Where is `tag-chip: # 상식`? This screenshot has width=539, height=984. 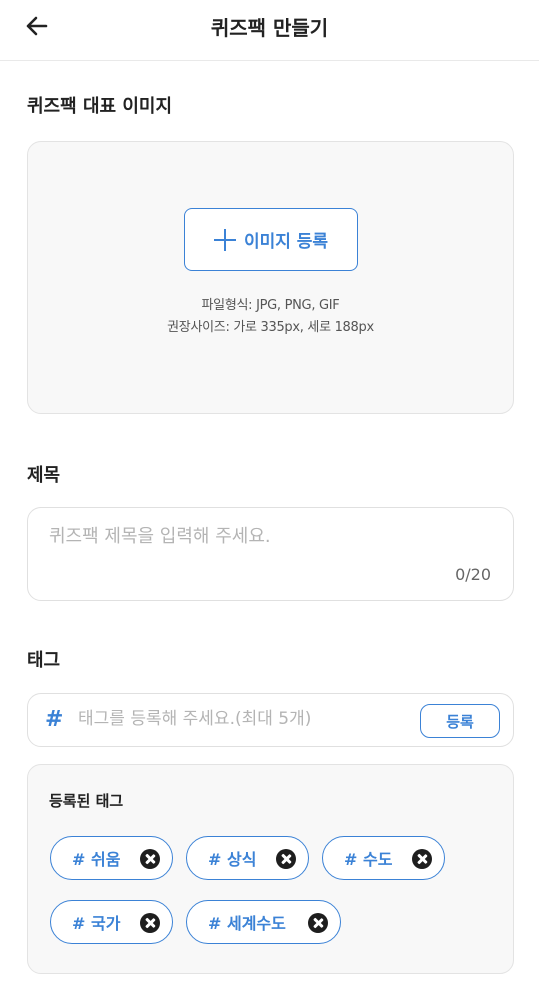 tag-chip: # 상식 is located at coordinates (247, 858).